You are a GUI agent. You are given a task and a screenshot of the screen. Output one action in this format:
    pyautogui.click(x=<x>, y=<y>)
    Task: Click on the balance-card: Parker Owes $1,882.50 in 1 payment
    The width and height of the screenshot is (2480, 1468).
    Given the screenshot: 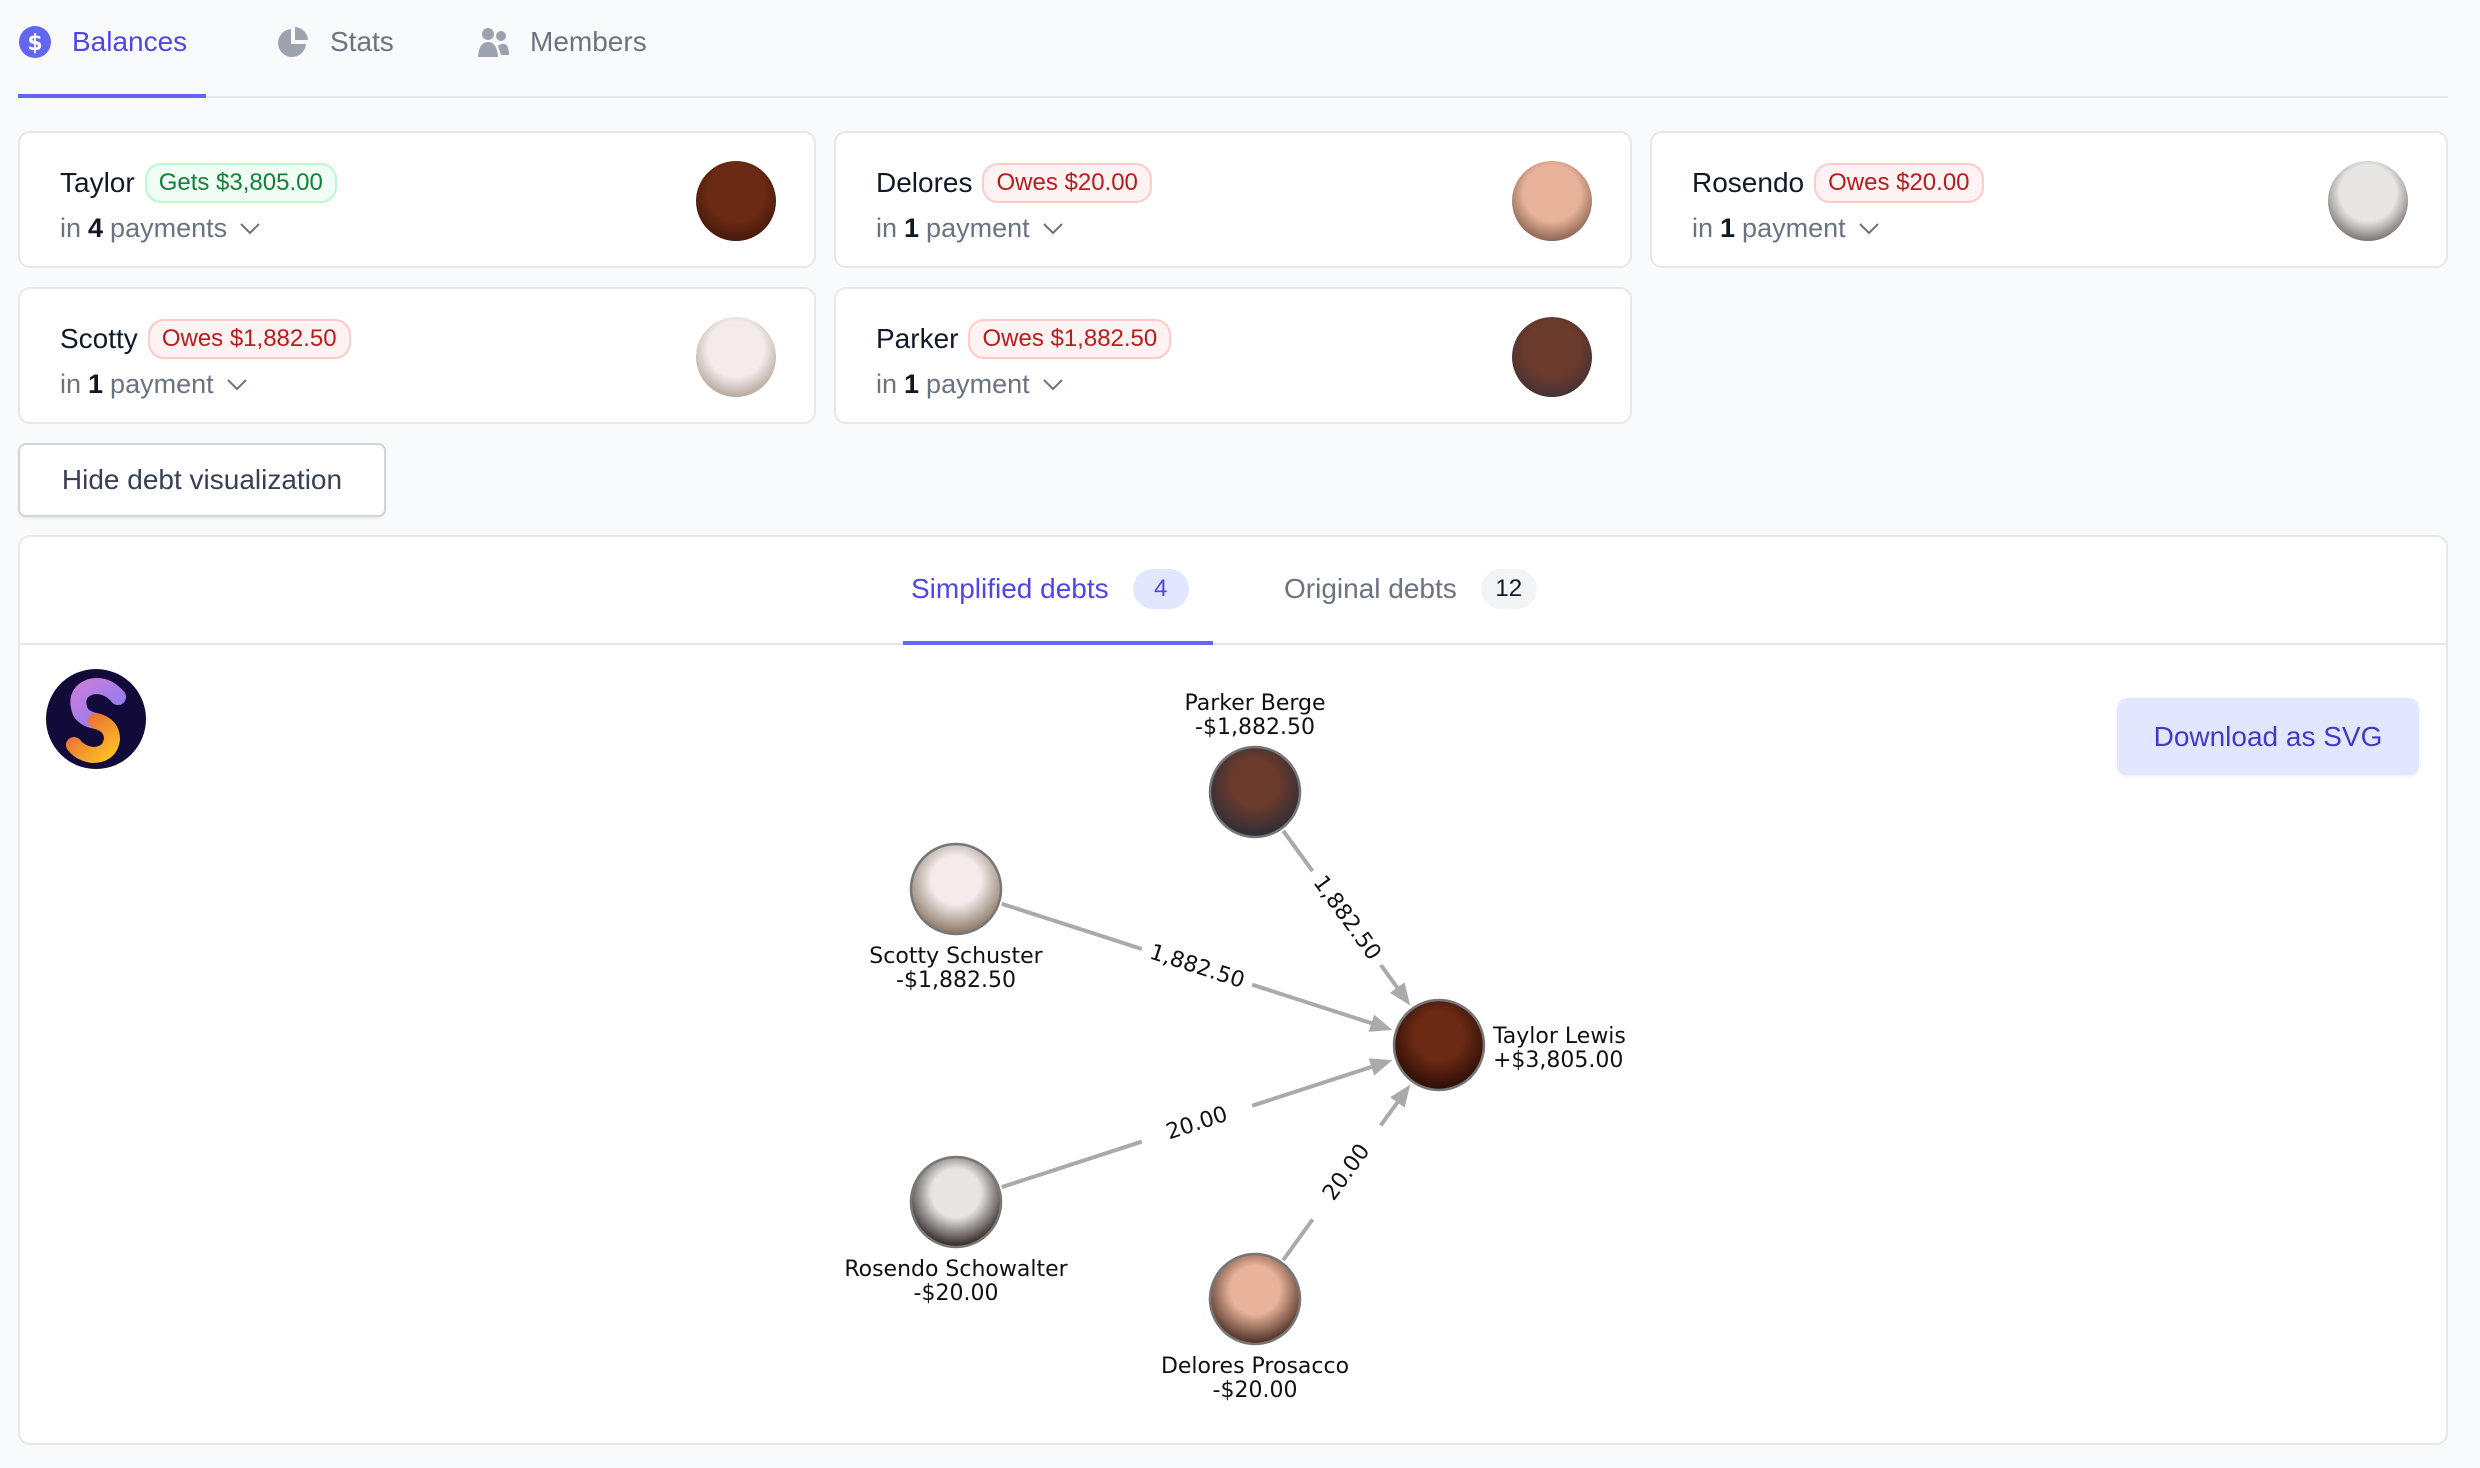 What is the action you would take?
    pyautogui.click(x=1233, y=355)
    